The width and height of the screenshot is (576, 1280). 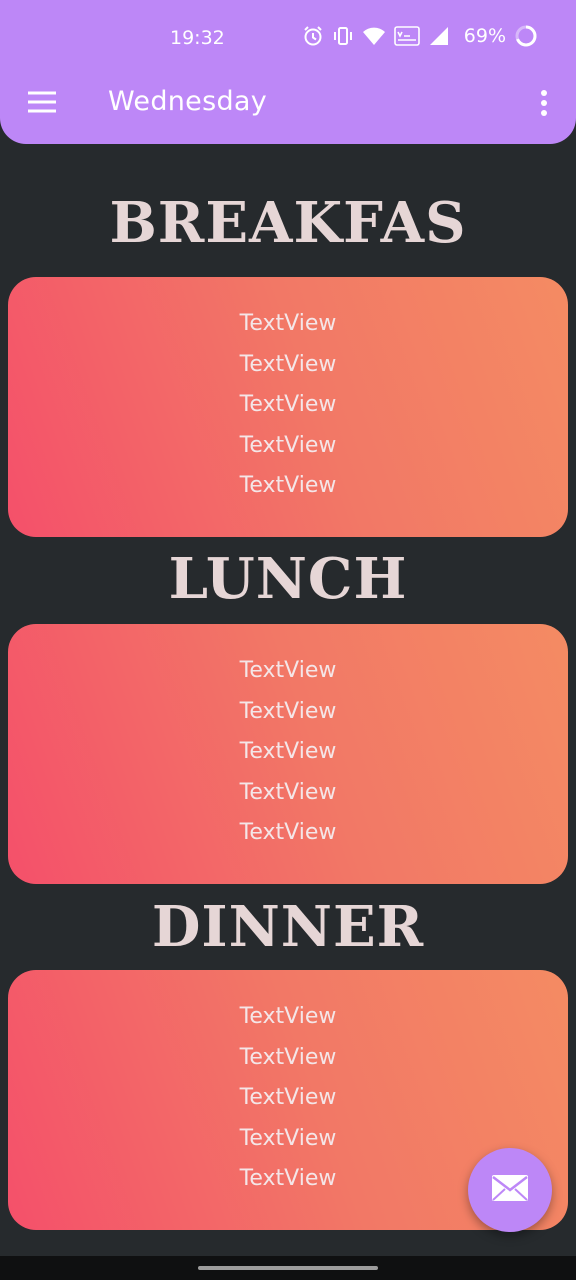 What do you see at coordinates (526, 36) in the screenshot?
I see `battery-icon` at bounding box center [526, 36].